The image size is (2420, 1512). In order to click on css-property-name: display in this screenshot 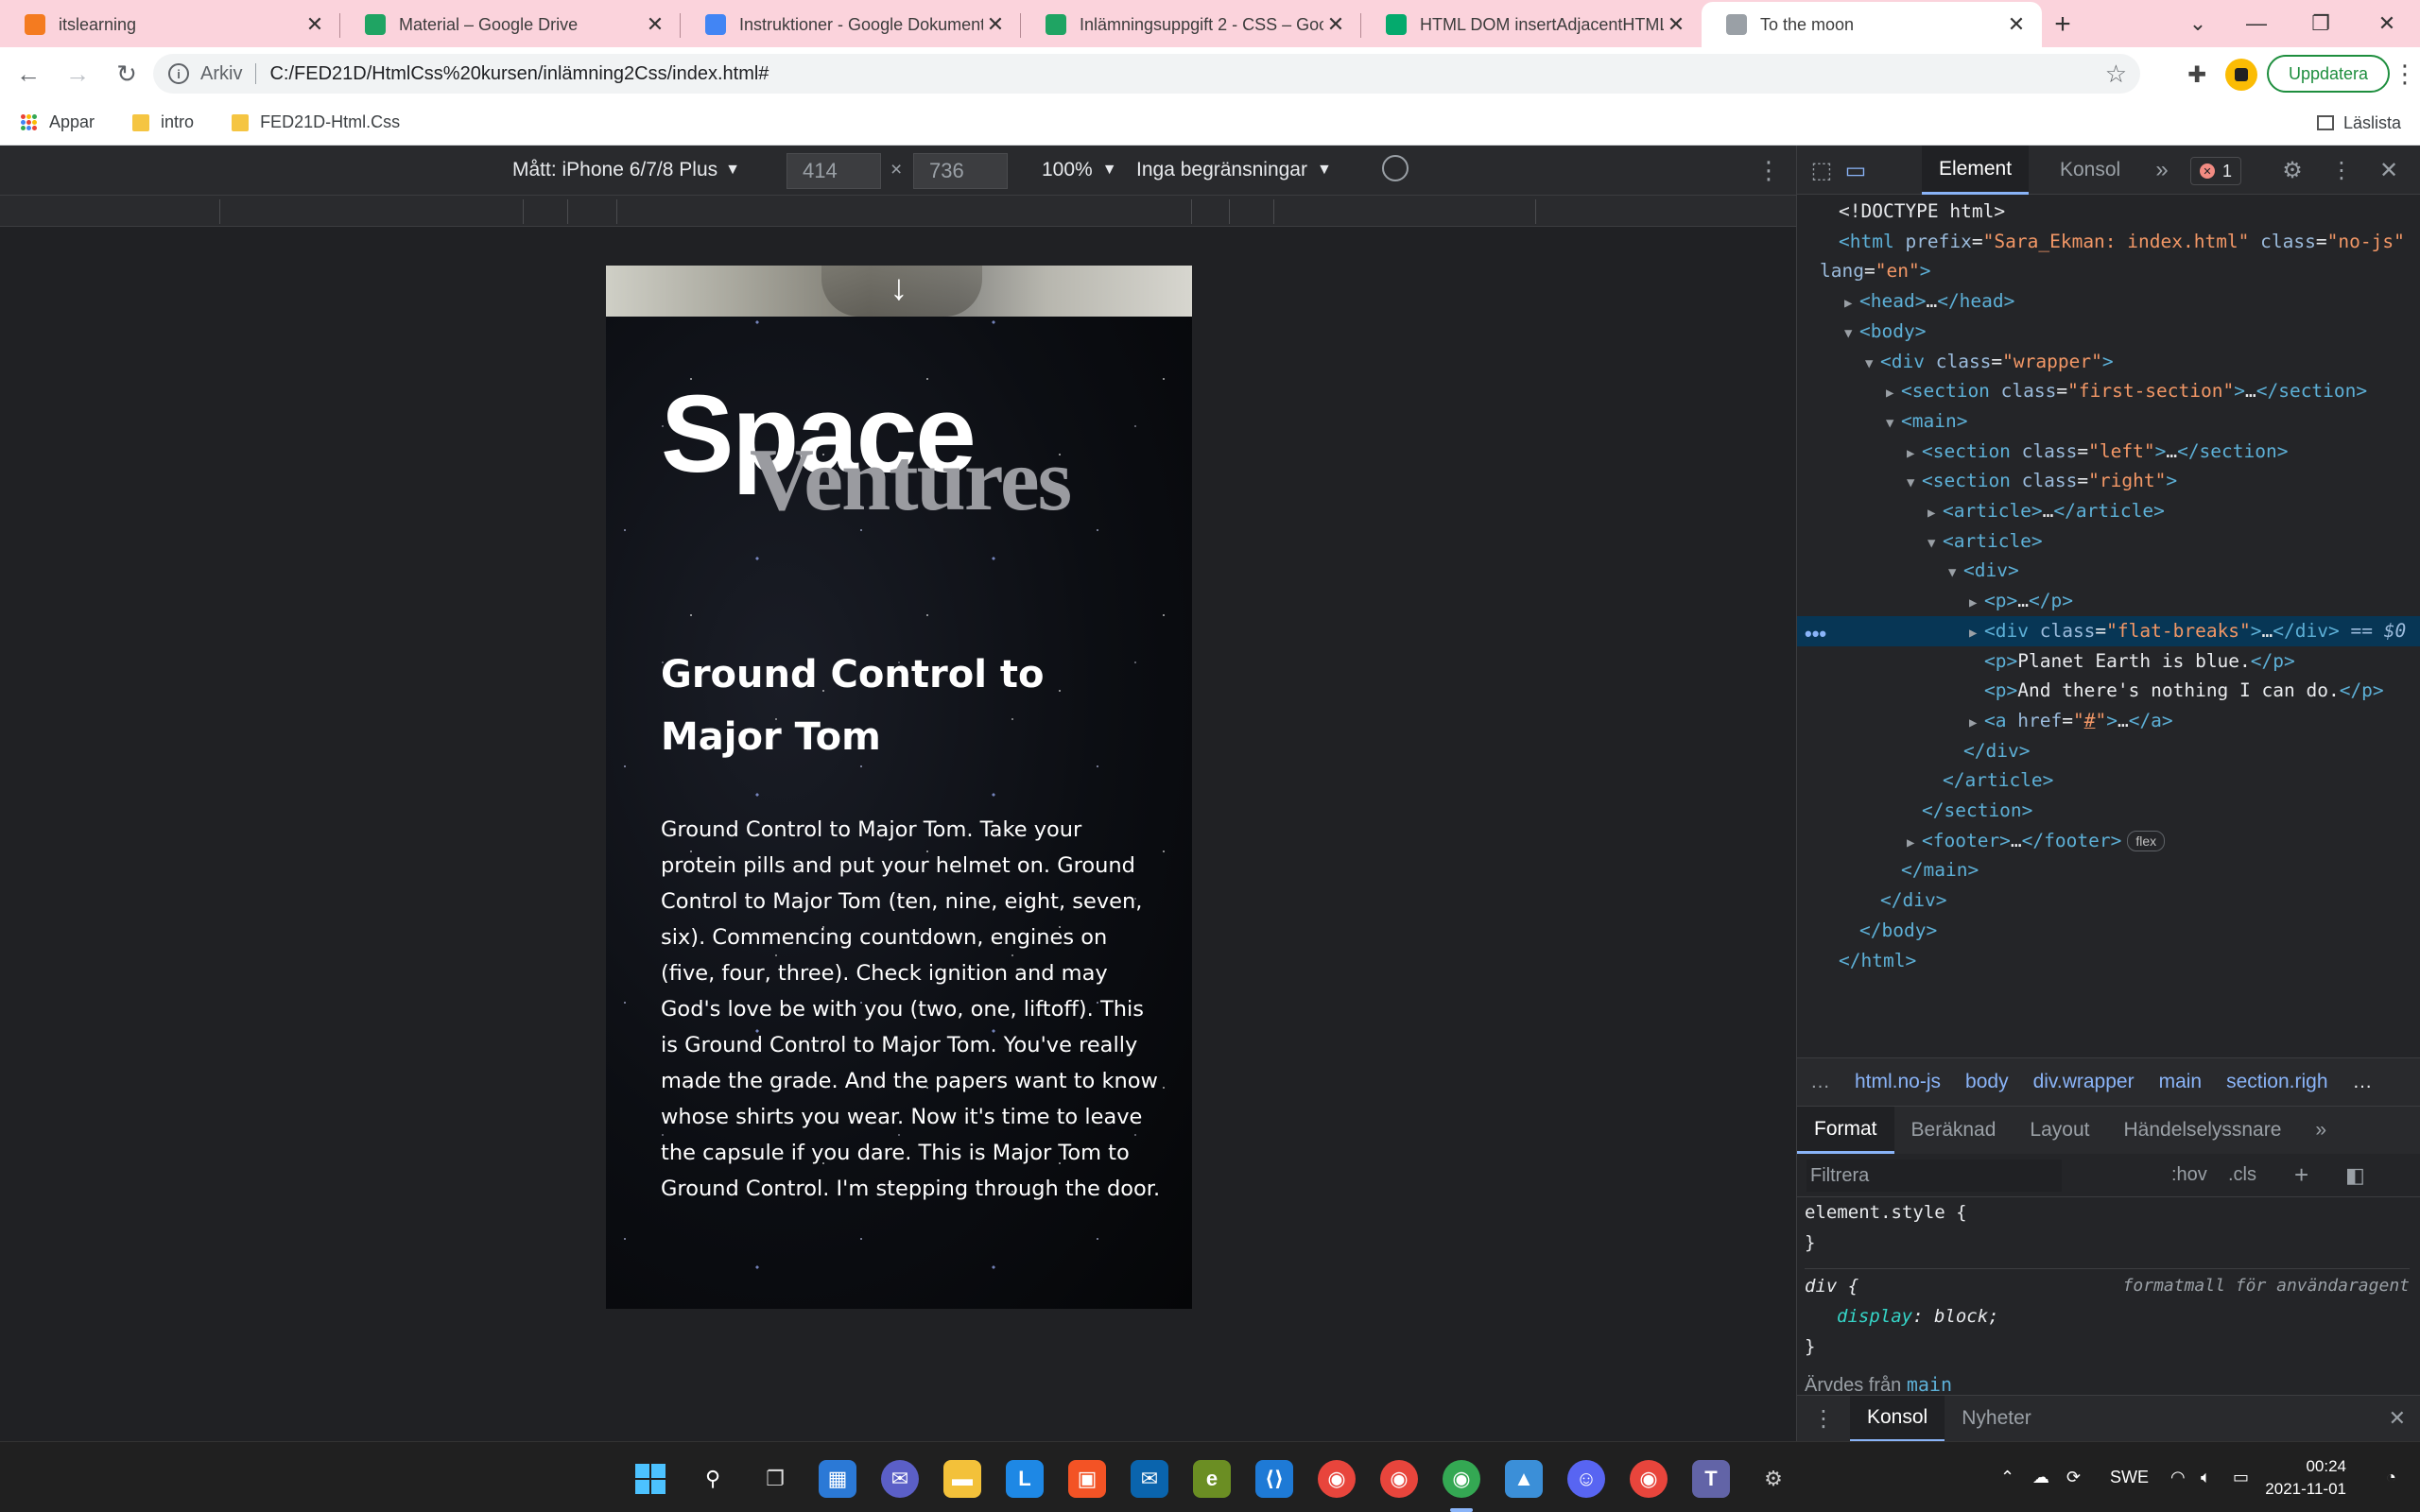, I will do `click(1874, 1316)`.